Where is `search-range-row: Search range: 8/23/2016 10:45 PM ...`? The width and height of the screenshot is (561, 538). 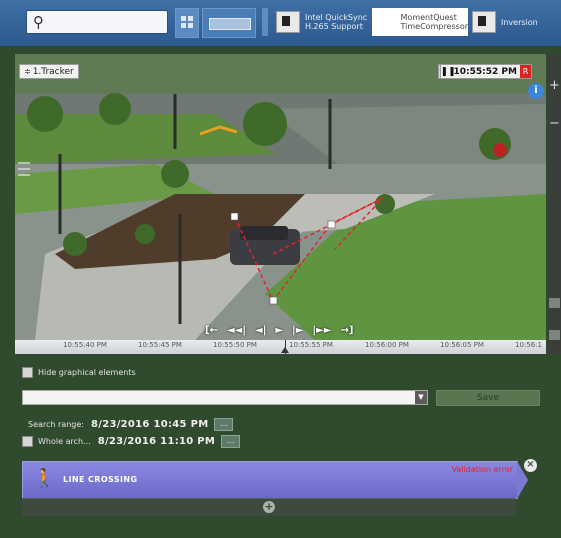
search-range-row: Search range: 8/23/2016 10:45 PM ... is located at coordinates (131, 424).